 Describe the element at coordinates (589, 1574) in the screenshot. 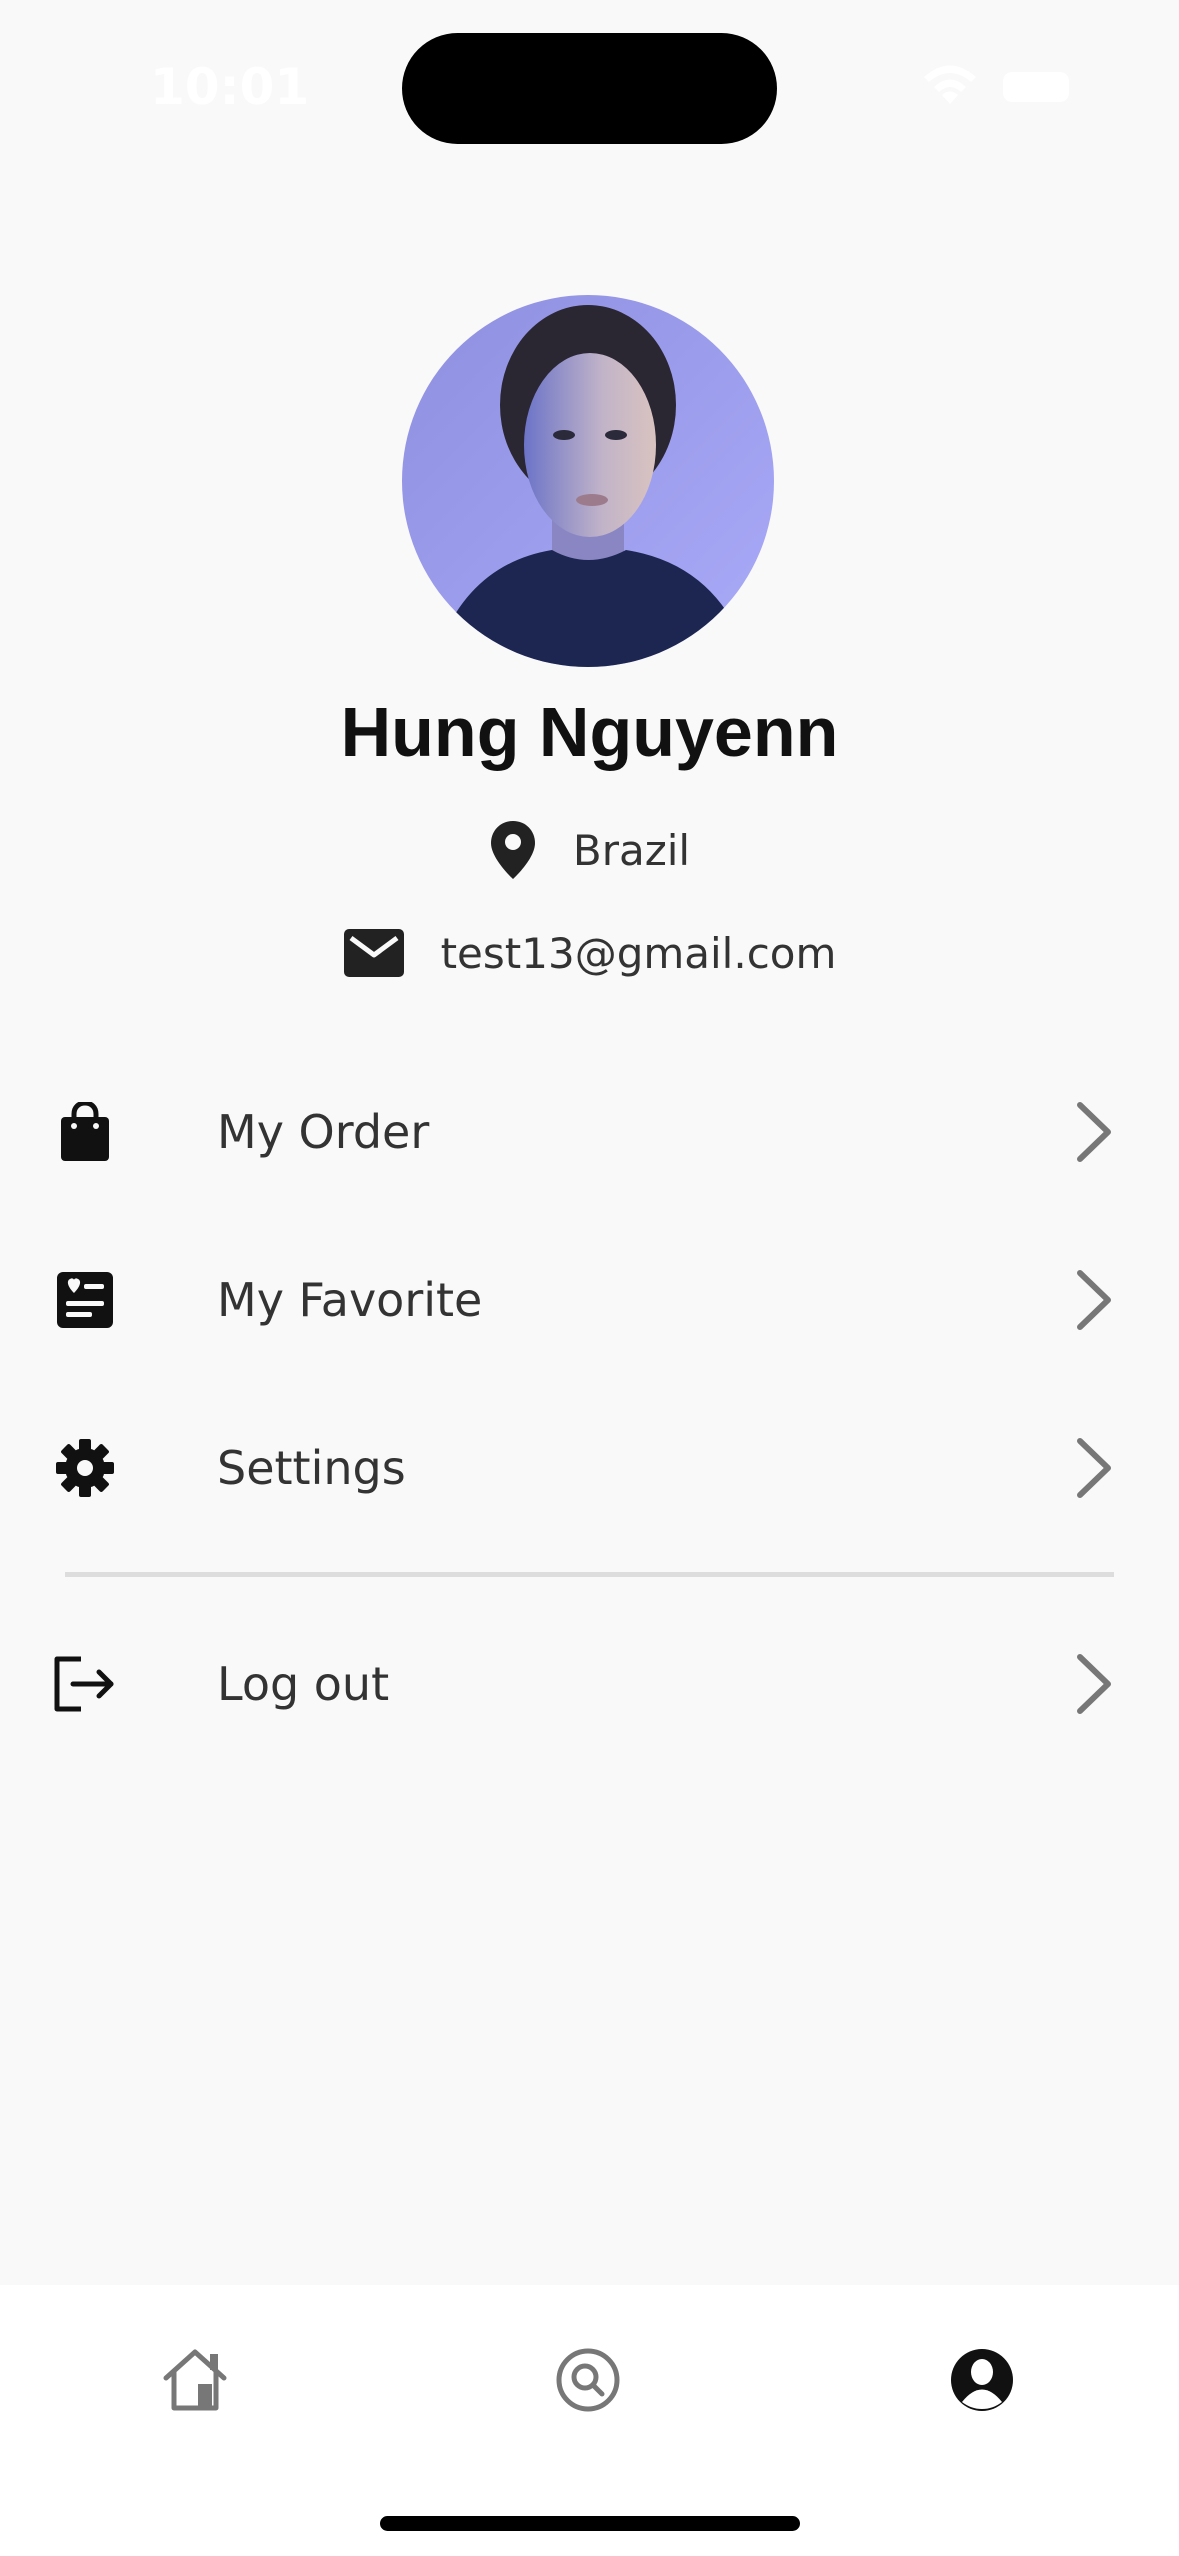

I see `menu-divider` at that location.